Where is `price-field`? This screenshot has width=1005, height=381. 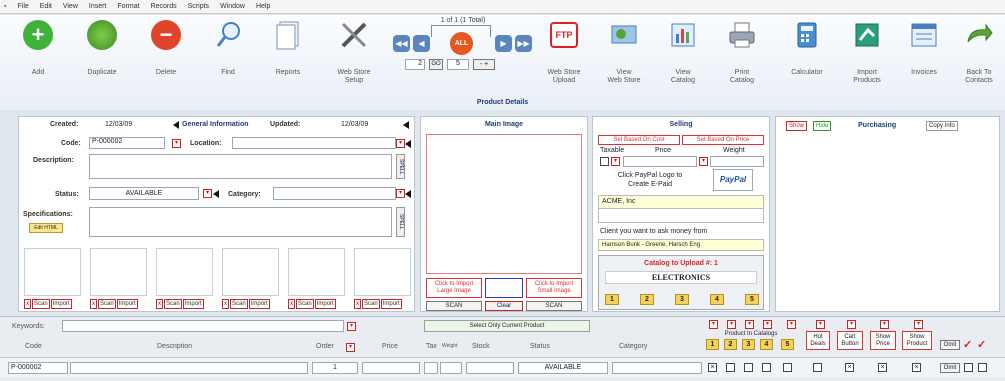
price-field is located at coordinates (660, 161).